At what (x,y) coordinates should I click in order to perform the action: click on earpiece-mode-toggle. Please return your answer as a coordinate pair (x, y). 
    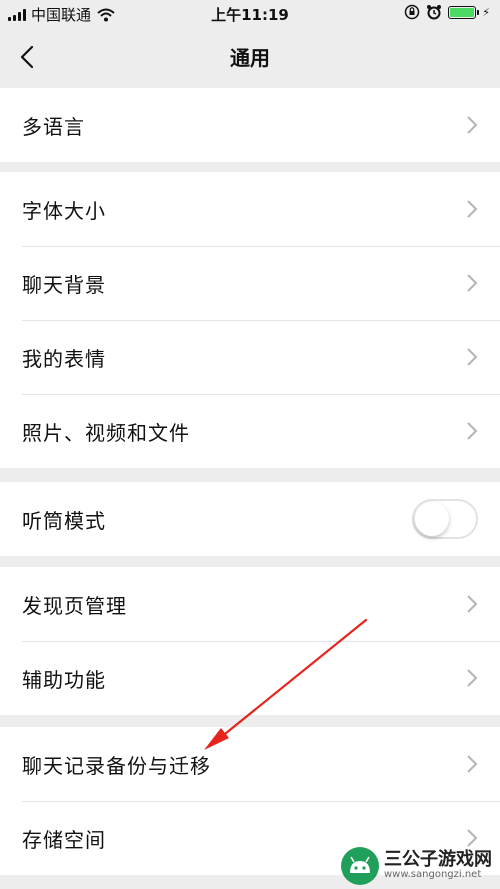
    Looking at the image, I should click on (445, 519).